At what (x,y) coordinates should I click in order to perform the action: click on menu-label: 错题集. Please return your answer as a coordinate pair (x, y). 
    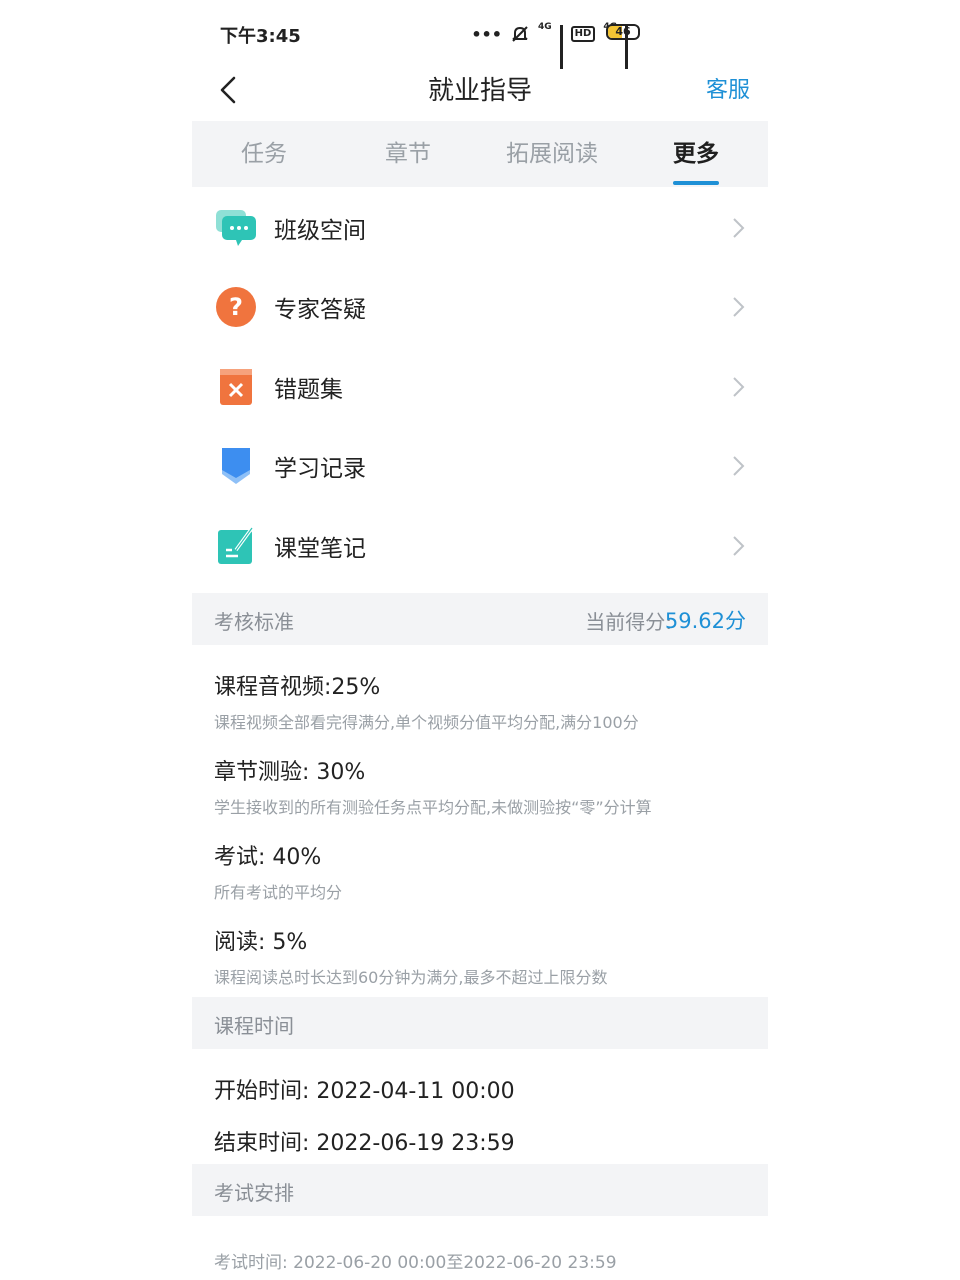
    Looking at the image, I should click on (308, 389).